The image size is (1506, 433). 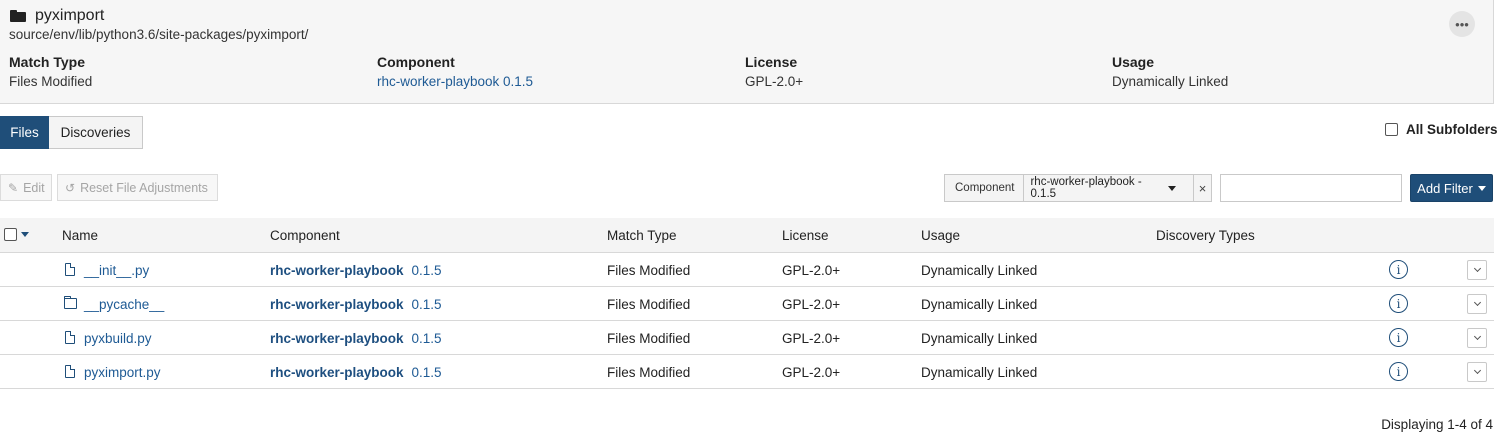 I want to click on add-filter-label: Add Filter, so click(x=1445, y=188).